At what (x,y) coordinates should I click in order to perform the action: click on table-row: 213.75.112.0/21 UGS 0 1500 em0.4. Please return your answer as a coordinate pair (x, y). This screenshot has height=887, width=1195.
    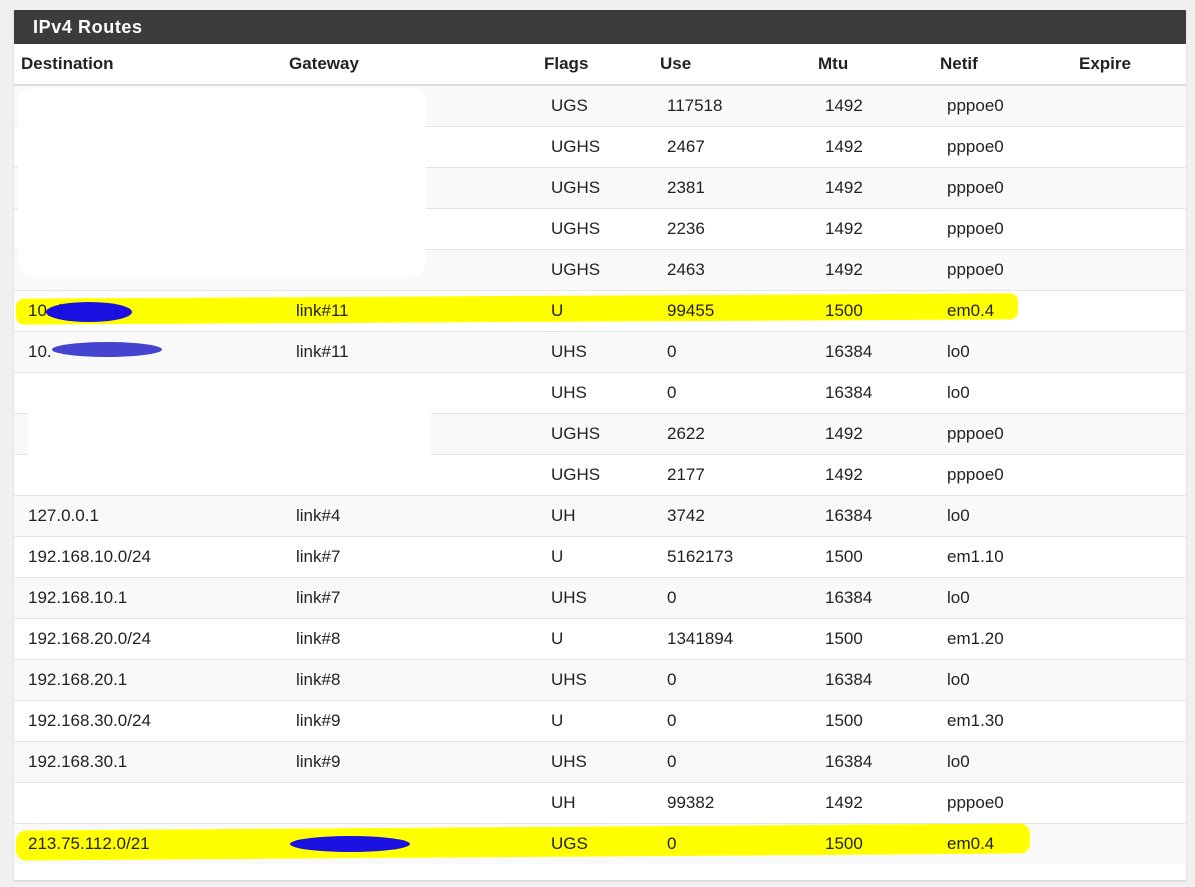
    Looking at the image, I should click on (600, 843).